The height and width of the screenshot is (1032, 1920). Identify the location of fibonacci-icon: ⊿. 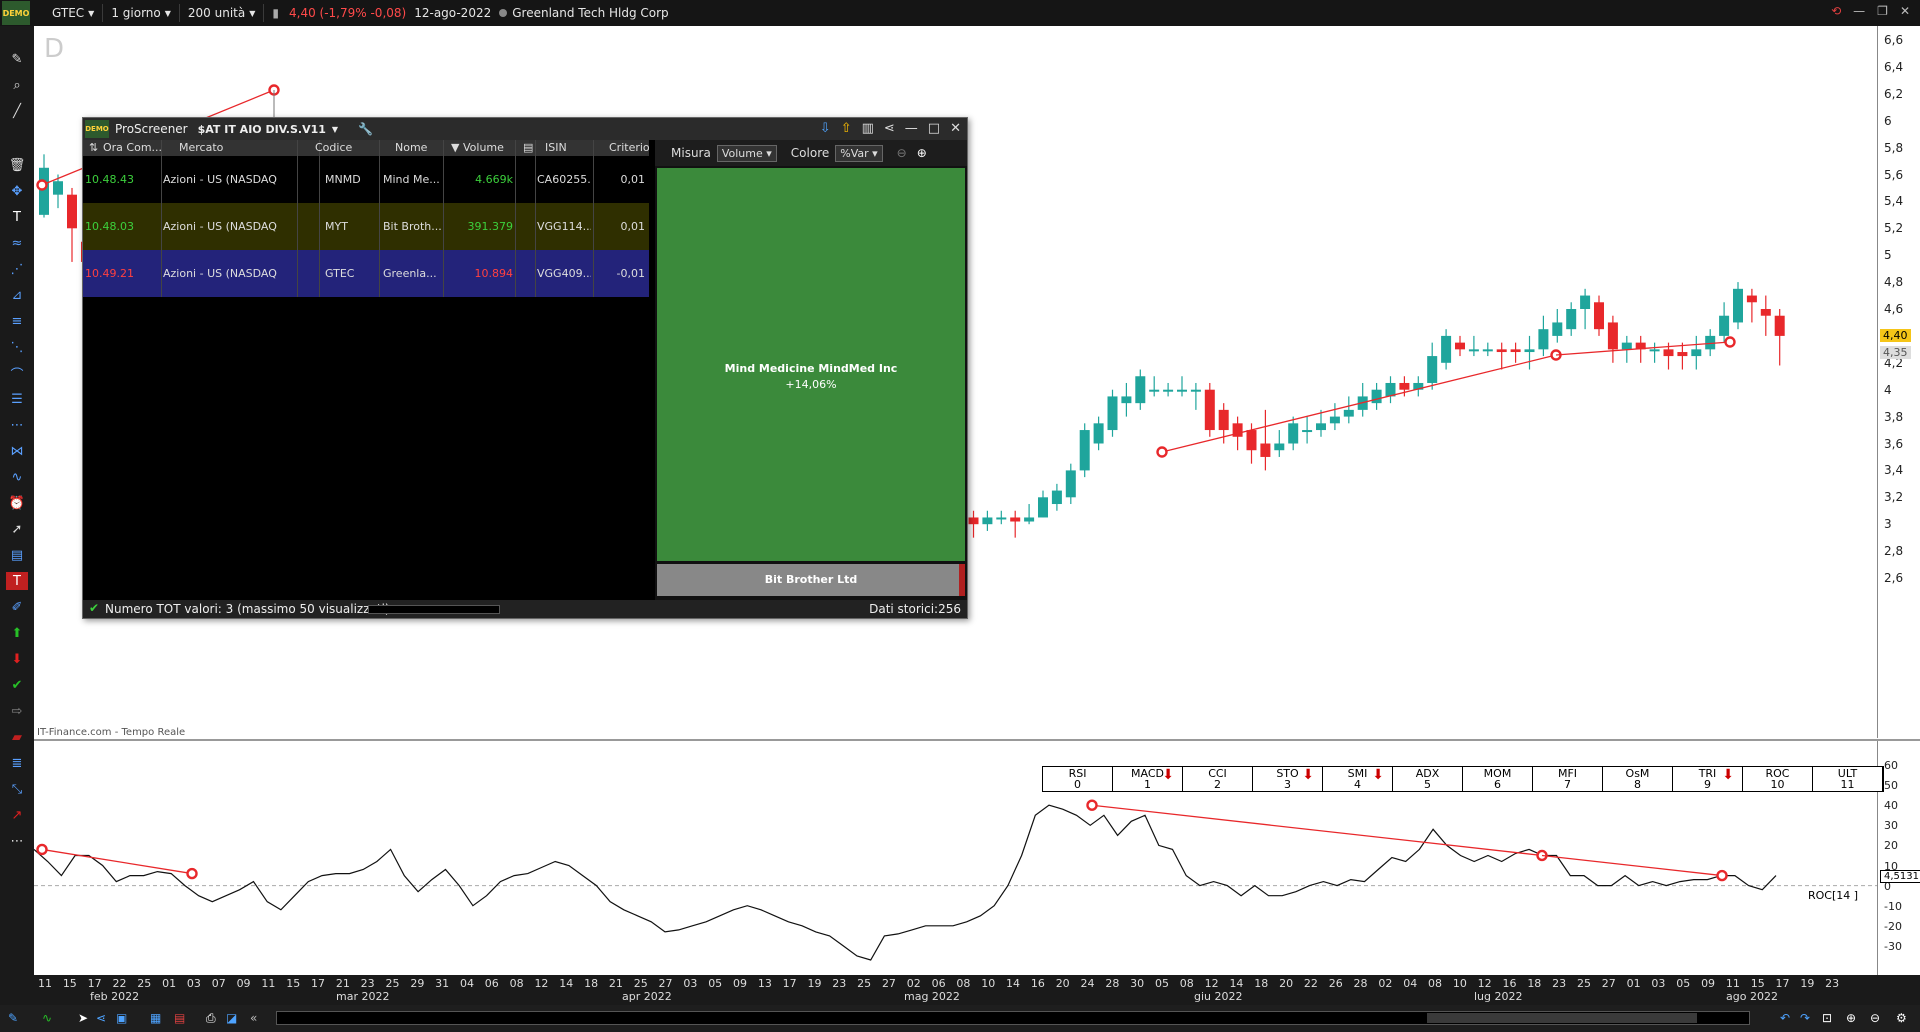
(17, 295).